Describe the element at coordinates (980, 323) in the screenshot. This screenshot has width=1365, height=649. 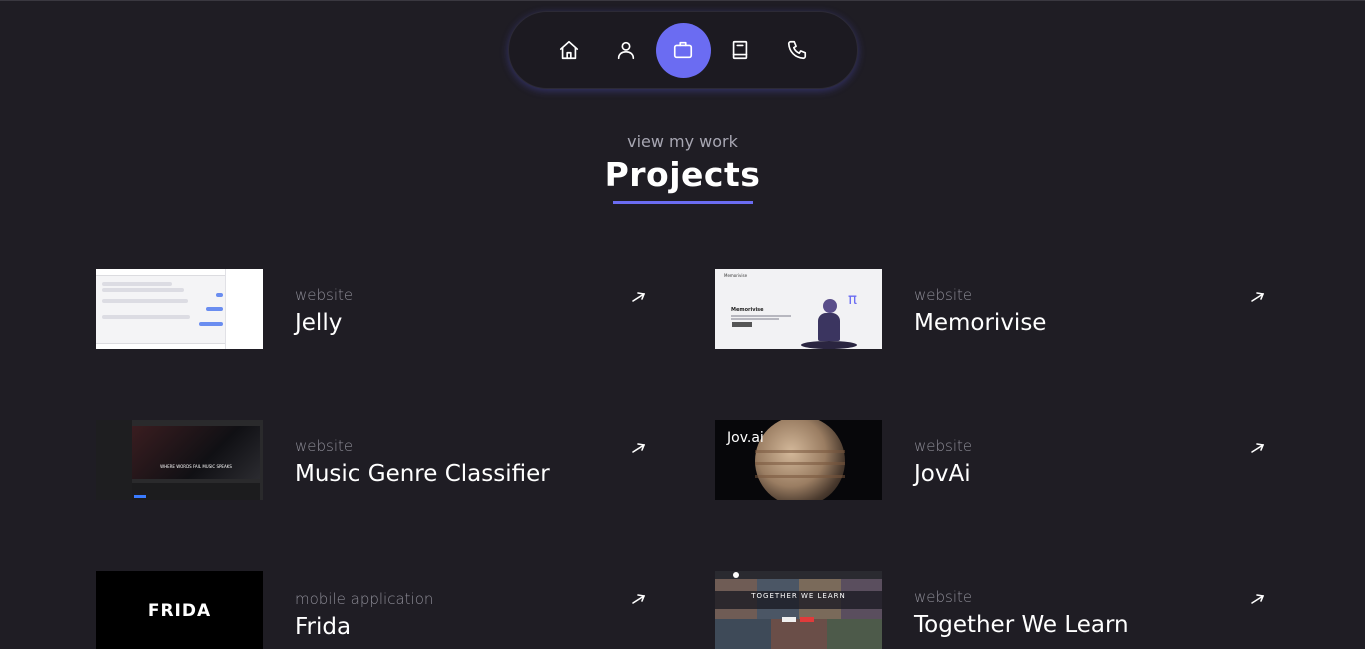
I see `project-name: Memorivise` at that location.